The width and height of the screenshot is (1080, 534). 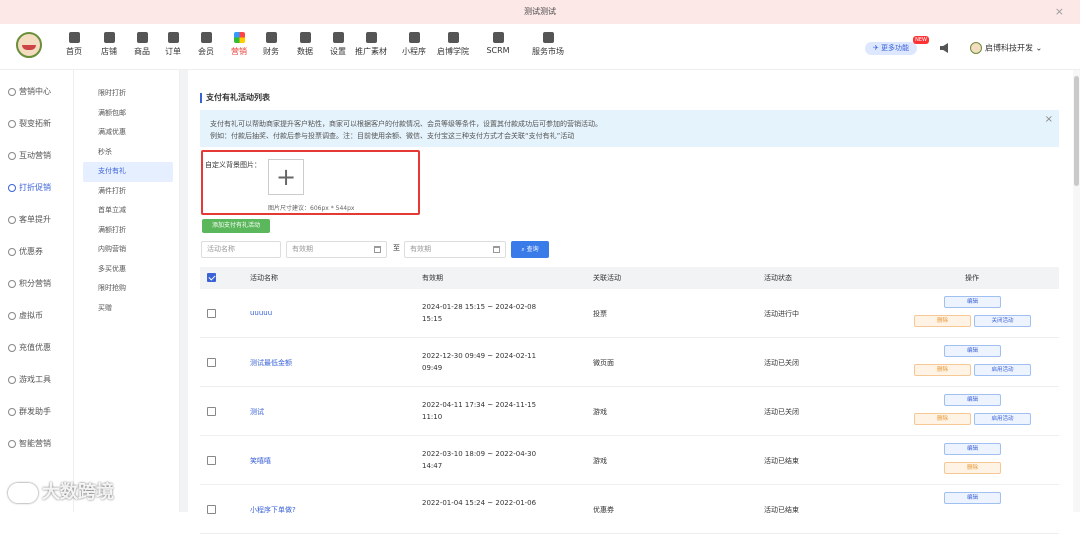 I want to click on nav-item: 启博学院, so click(x=453, y=44).